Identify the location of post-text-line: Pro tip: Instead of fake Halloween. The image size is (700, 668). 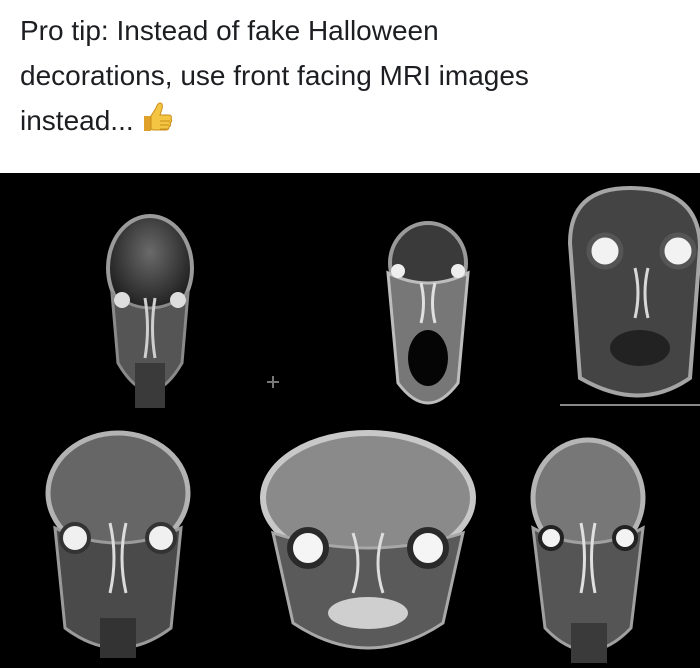
(229, 30).